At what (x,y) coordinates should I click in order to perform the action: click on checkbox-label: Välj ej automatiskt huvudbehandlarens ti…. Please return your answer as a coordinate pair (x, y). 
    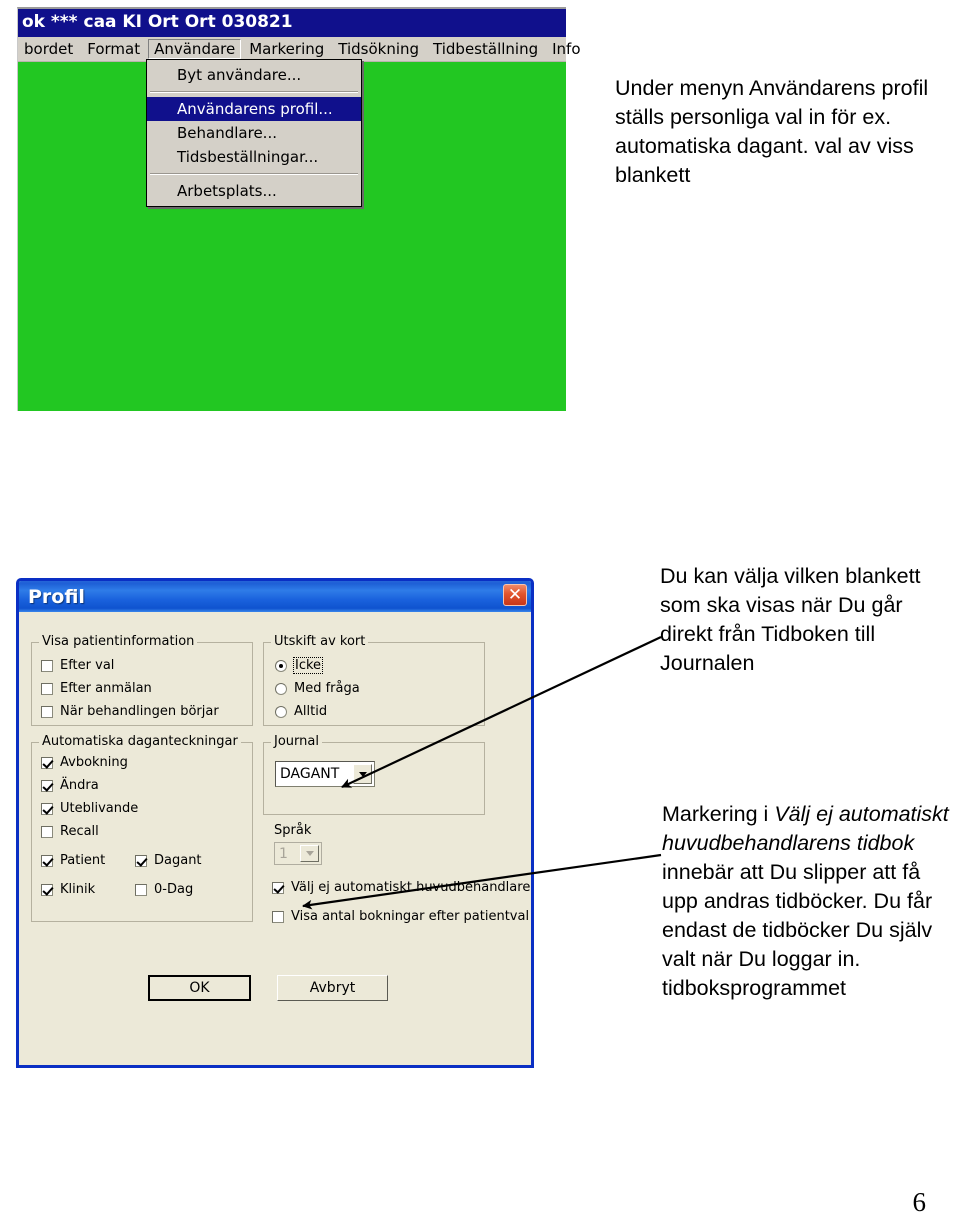
    Looking at the image, I should click on (412, 887).